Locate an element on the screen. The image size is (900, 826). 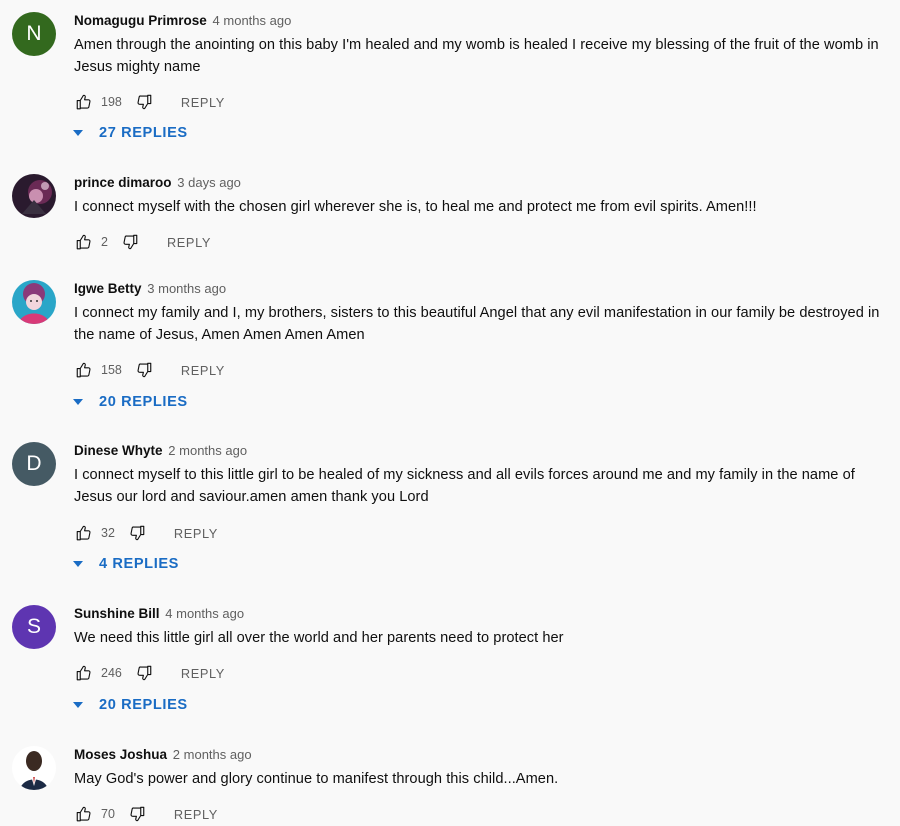
comment-toolbar: 158 REPLY is located at coordinates (149, 370).